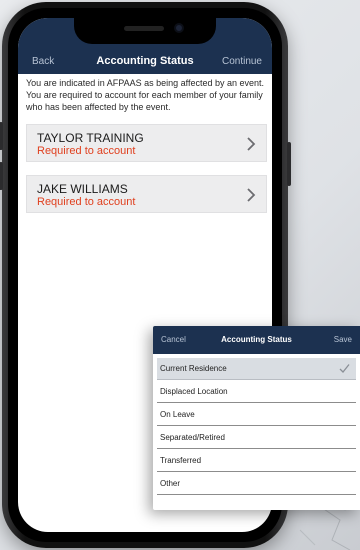 Image resolution: width=360 pixels, height=550 pixels. What do you see at coordinates (256, 484) in the screenshot?
I see `option-other: Other` at bounding box center [256, 484].